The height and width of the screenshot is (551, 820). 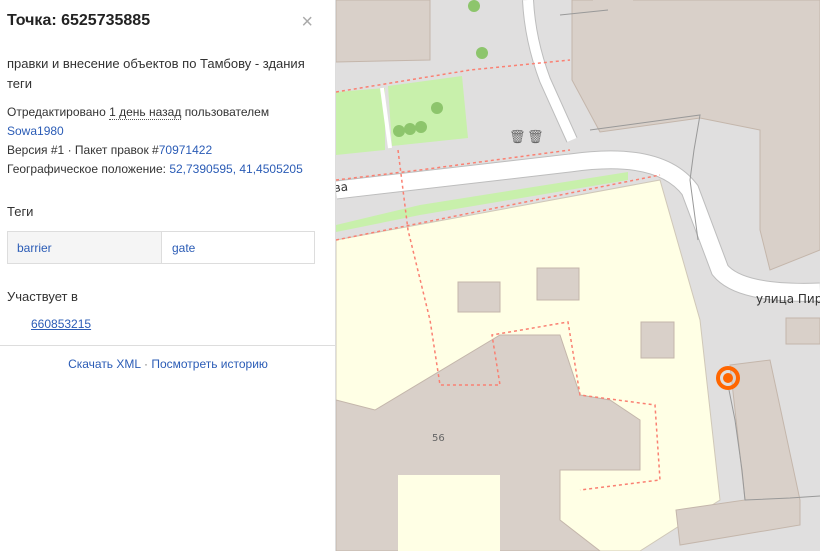 I want to click on edited-by-label: пользователем, so click(x=227, y=112).